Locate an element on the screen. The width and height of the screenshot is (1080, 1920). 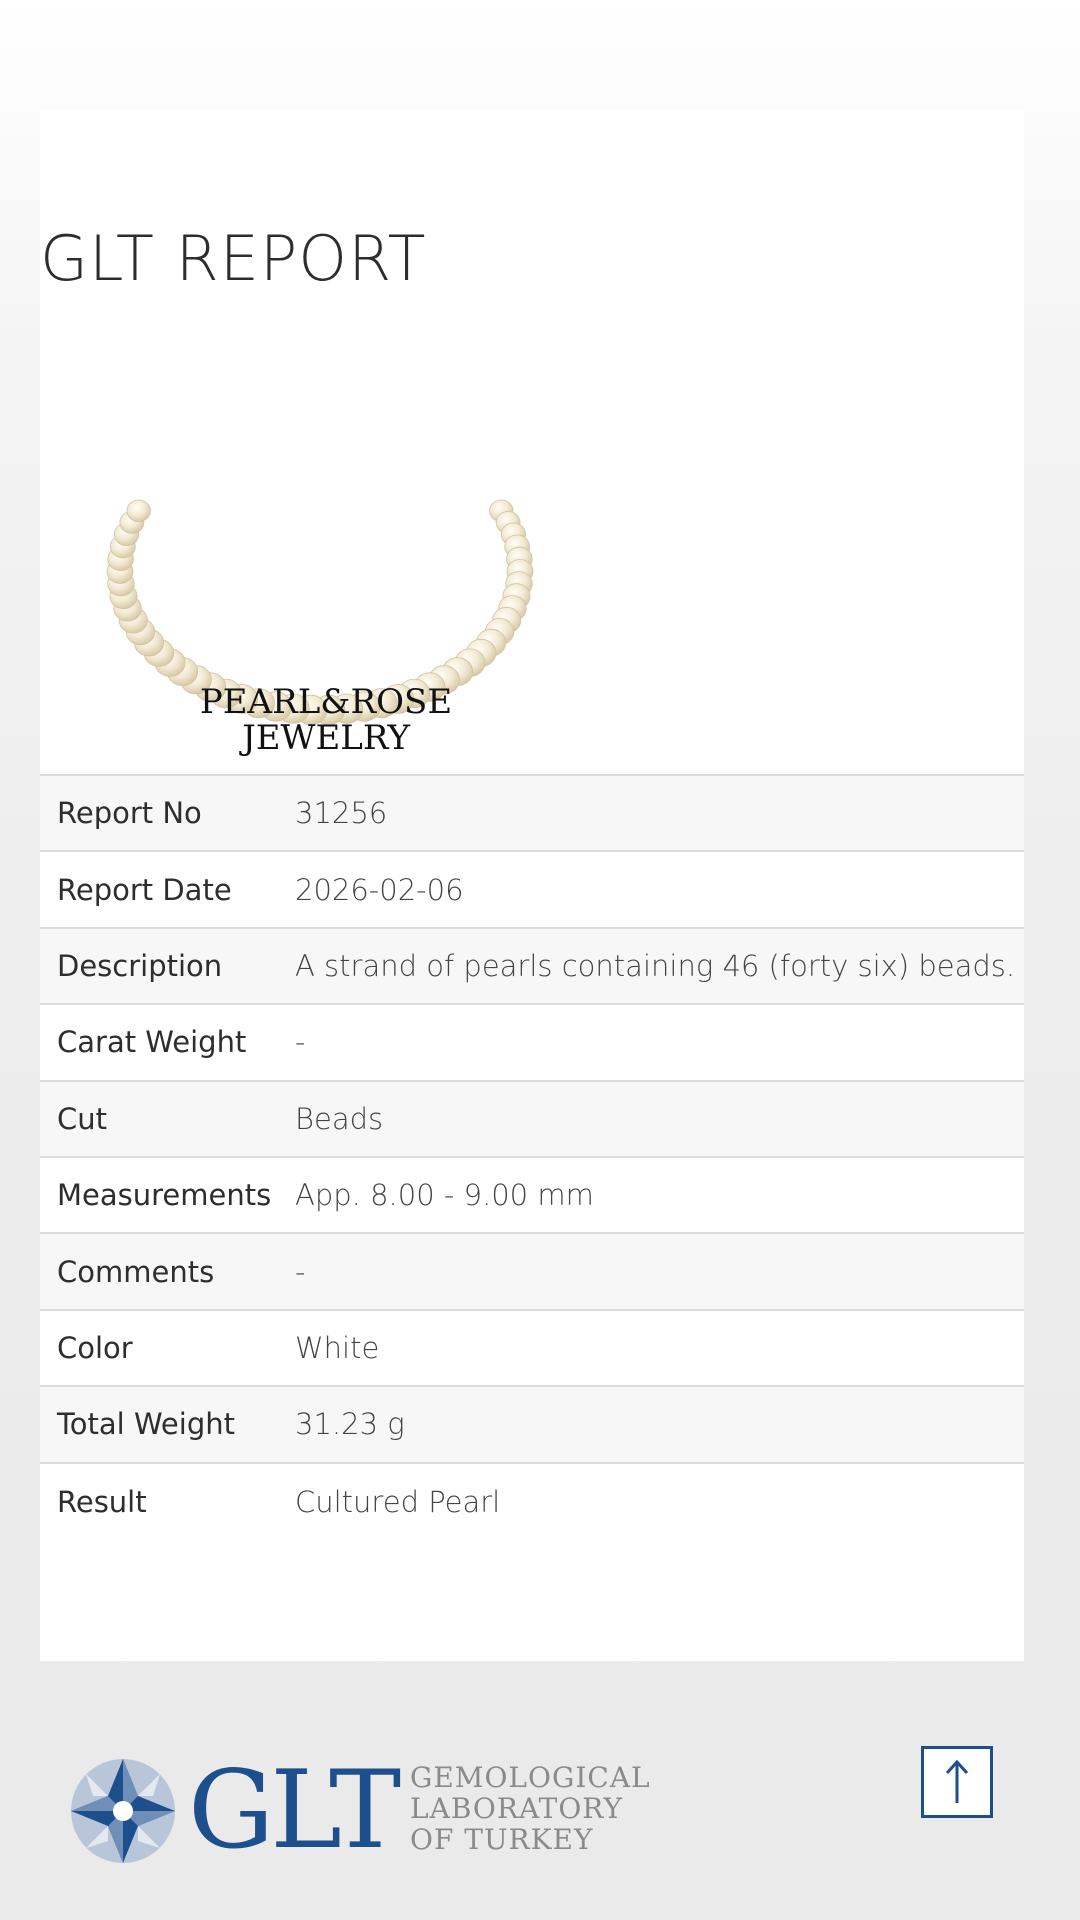
row-label: Measurements is located at coordinates (164, 1195).